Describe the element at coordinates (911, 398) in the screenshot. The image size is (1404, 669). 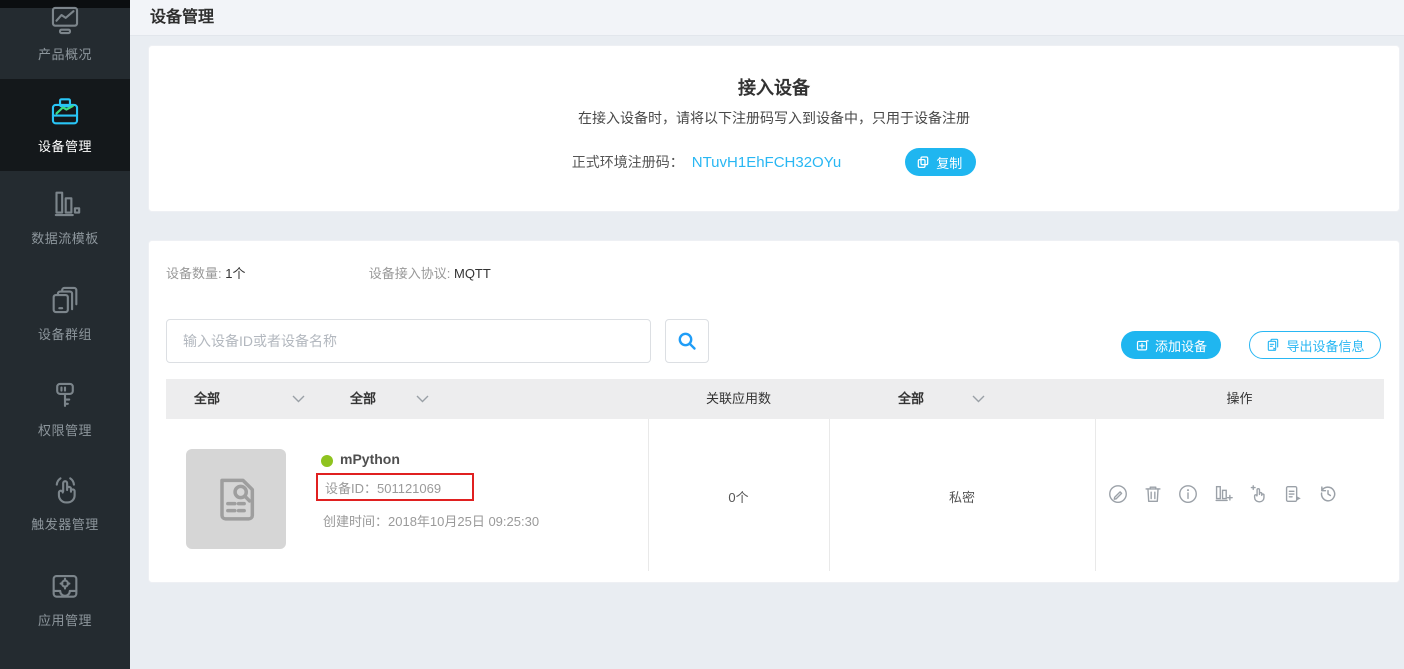
I see `filter-3-value: 全部` at that location.